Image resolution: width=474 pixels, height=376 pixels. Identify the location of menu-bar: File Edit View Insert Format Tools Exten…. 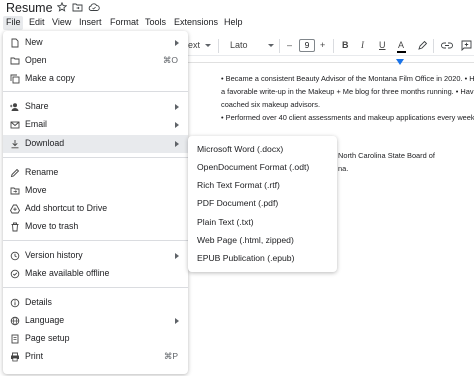
(237, 23).